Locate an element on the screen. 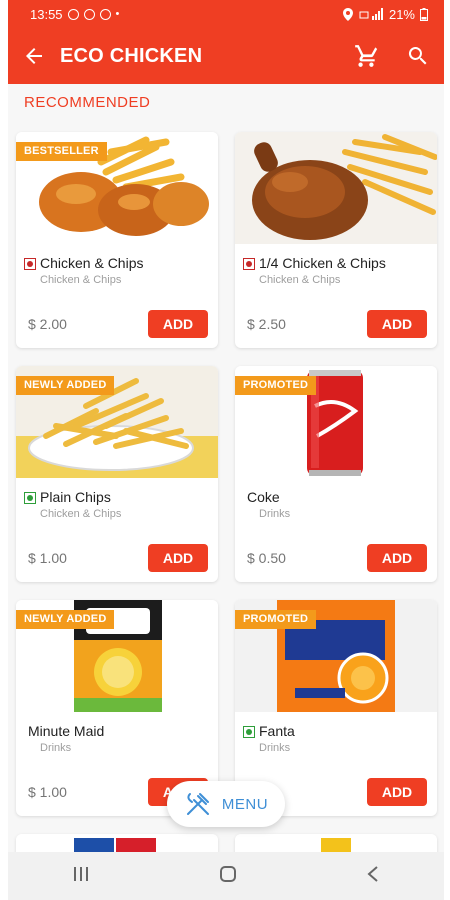  menu-button: MENU is located at coordinates (226, 804).